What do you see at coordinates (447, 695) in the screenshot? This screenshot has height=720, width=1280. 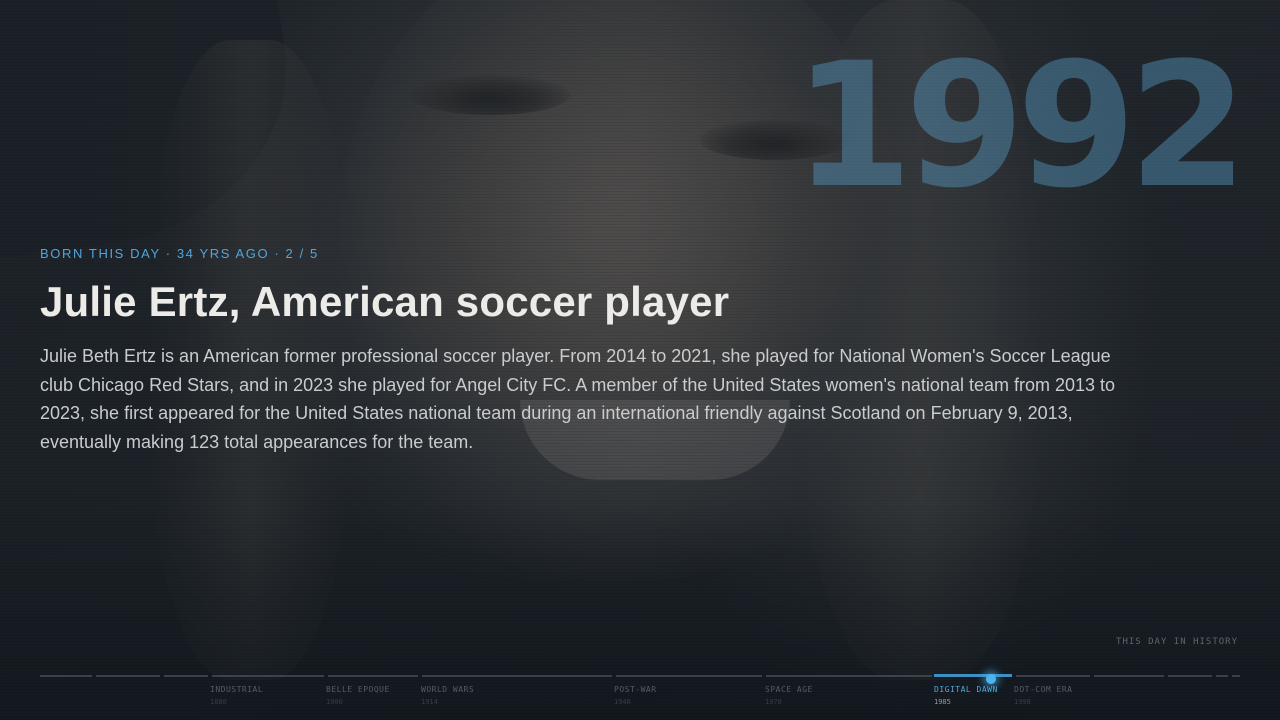 I see `era-world-wars: WORLD WARS 1914` at bounding box center [447, 695].